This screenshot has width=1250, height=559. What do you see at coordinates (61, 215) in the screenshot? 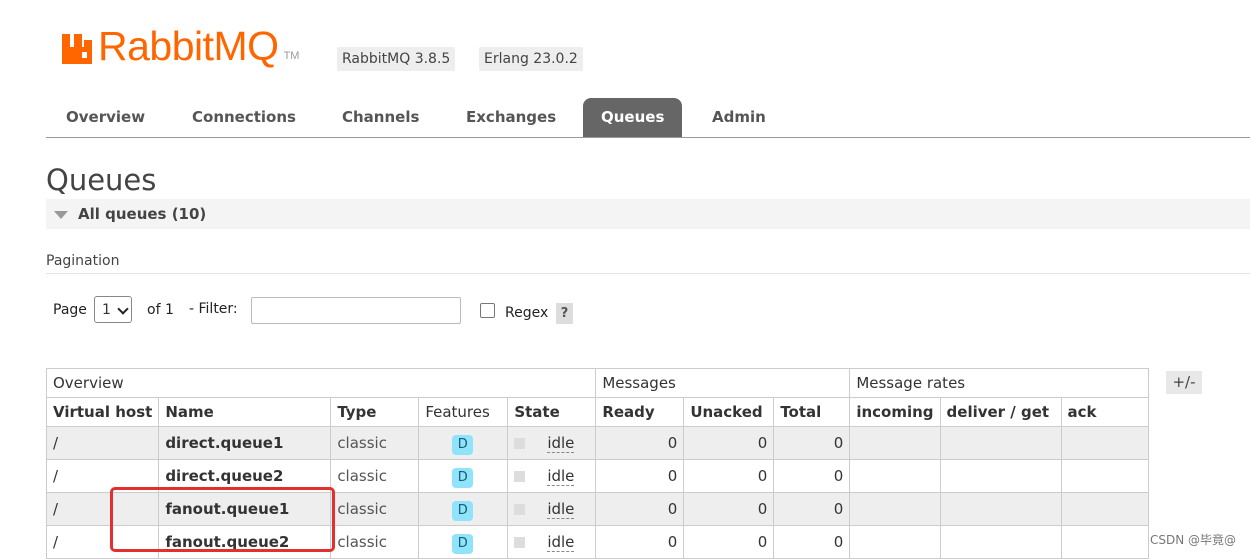
I see `collapse-triangle-icon` at bounding box center [61, 215].